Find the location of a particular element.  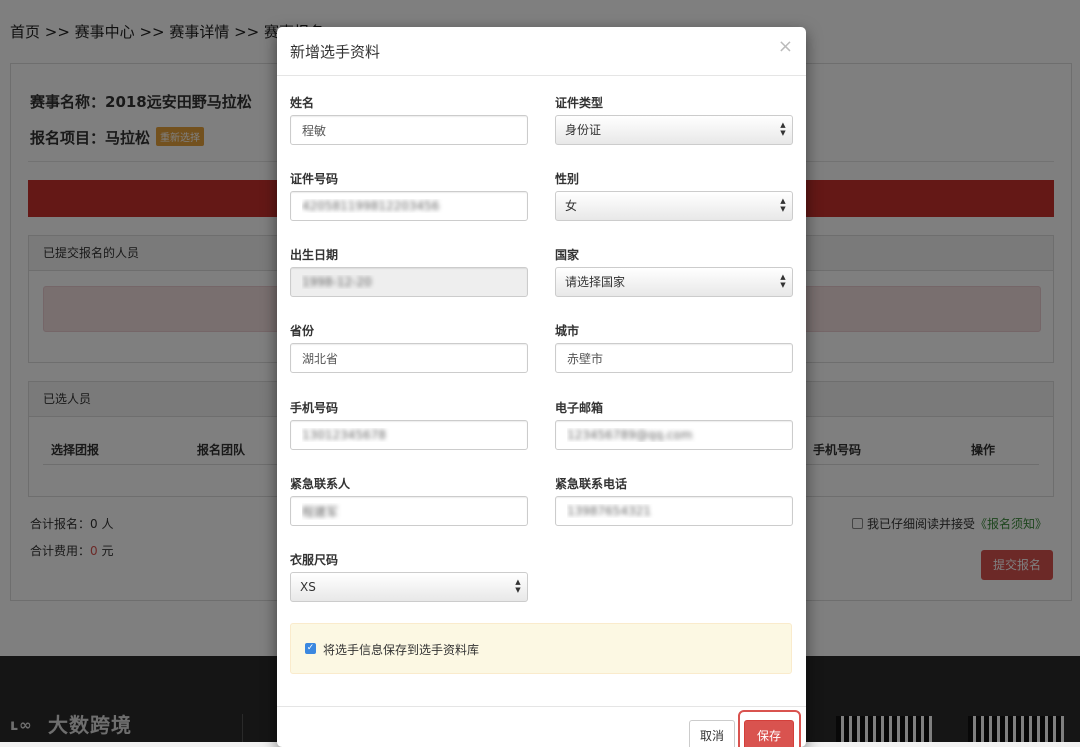

id-number-group: 证件号码 is located at coordinates (409, 196).